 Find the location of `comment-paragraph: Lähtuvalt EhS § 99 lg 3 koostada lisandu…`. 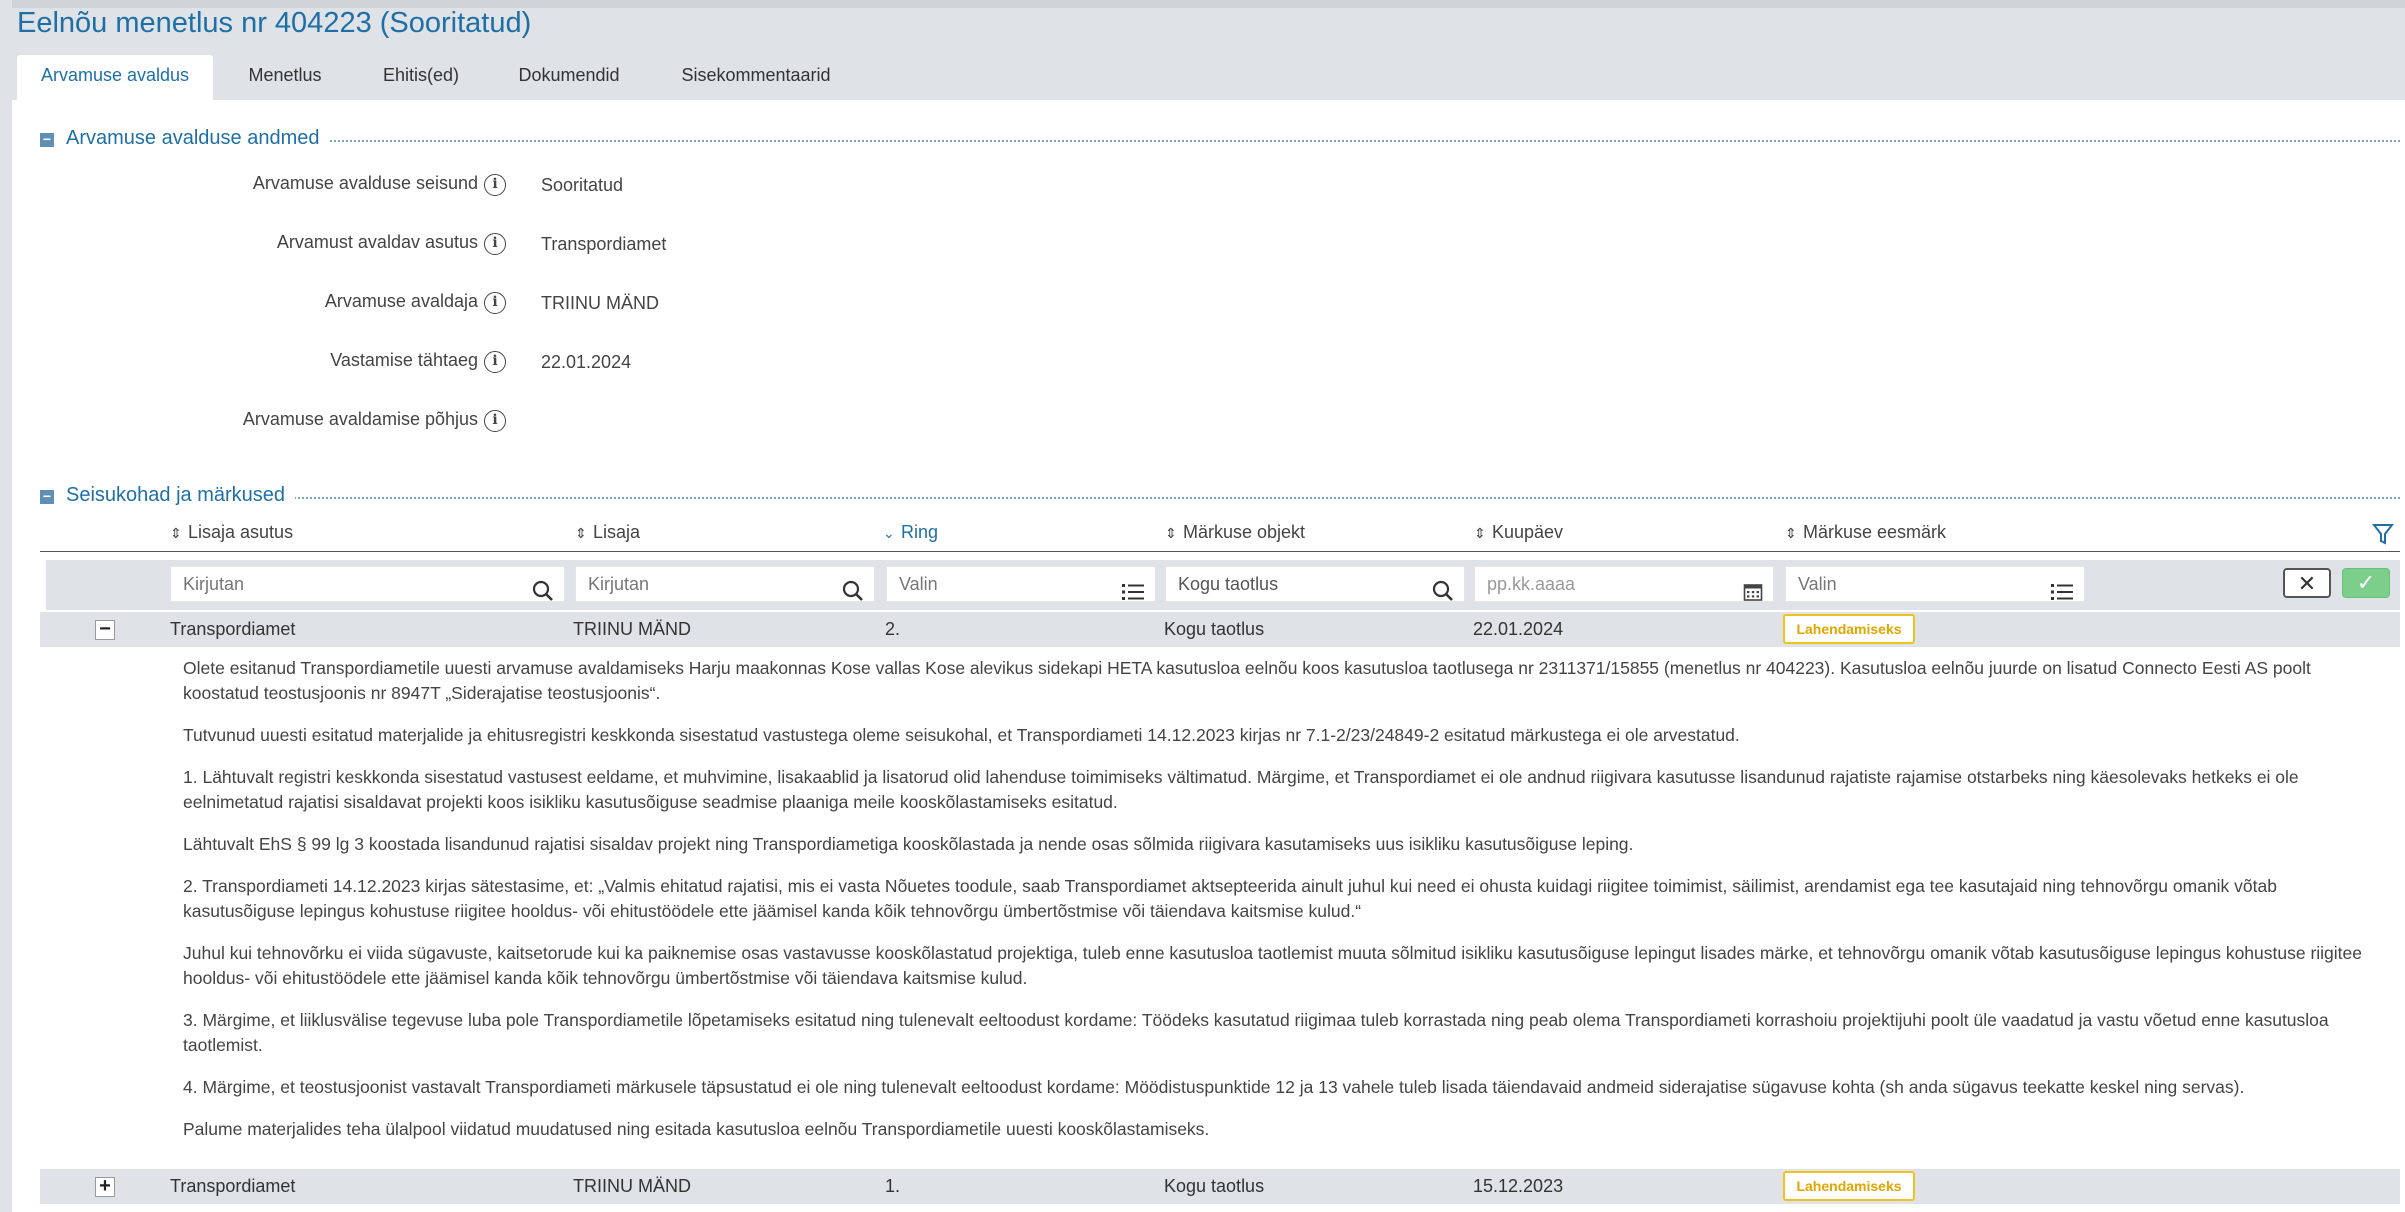

comment-paragraph: Lähtuvalt EhS § 99 lg 3 koostada lisandu… is located at coordinates (908, 844).